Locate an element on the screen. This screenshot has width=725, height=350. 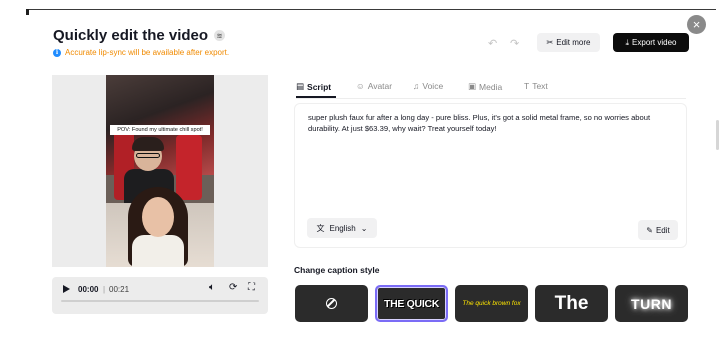
info-icon: i is located at coordinates (57, 52).